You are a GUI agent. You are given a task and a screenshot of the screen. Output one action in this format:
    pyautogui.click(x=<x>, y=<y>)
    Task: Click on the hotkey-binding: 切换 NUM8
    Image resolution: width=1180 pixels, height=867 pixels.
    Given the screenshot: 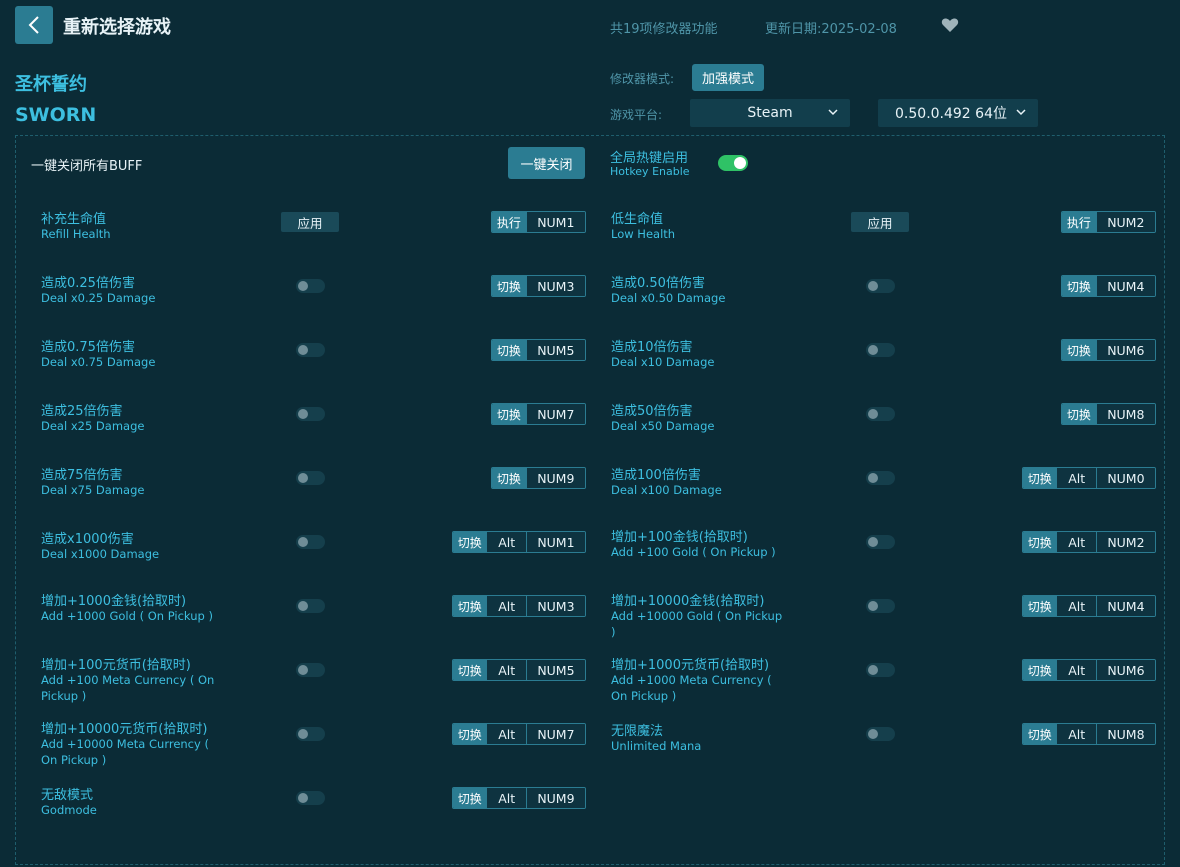 What is the action you would take?
    pyautogui.click(x=1108, y=414)
    